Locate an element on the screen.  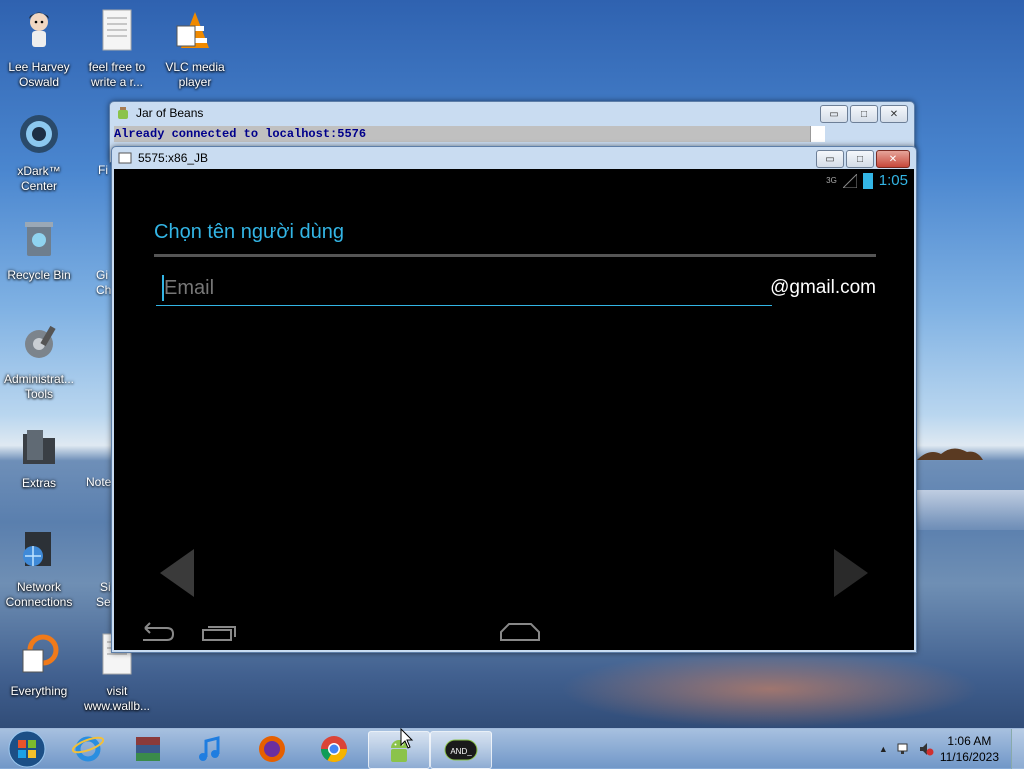
itunes-icon is located at coordinates (209, 748).